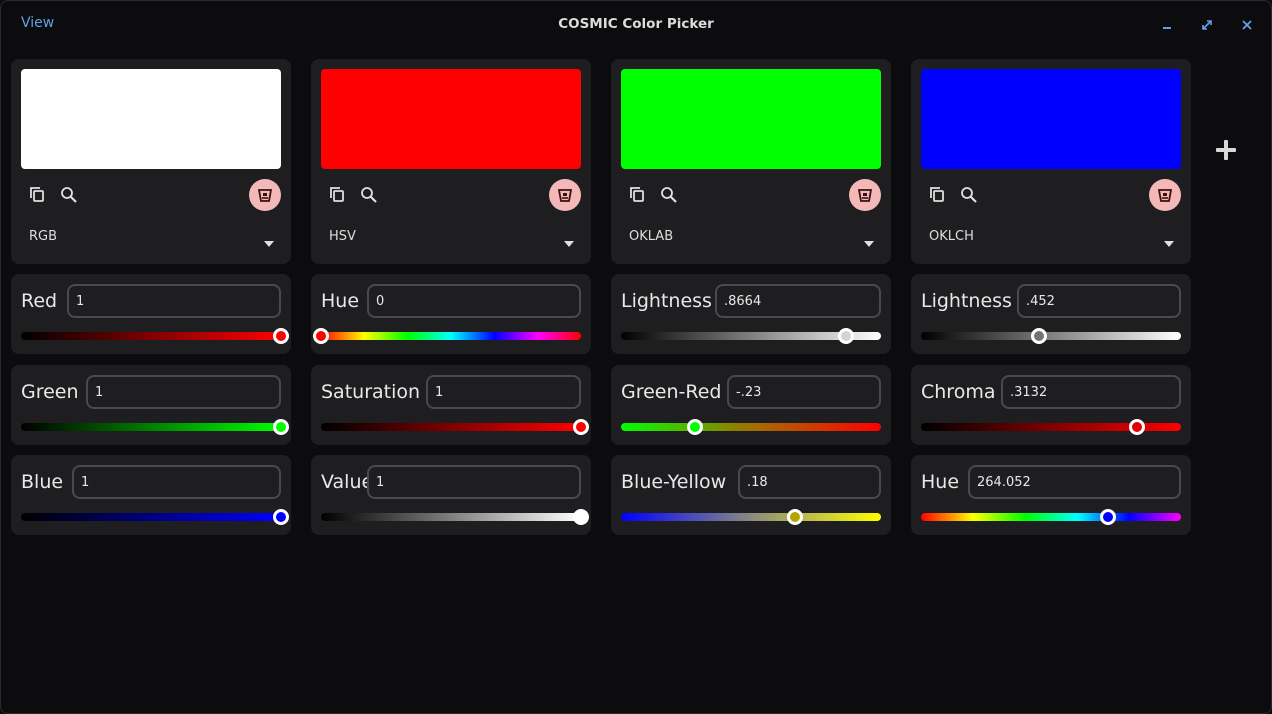  I want to click on channel-label: Green-Red, so click(671, 392).